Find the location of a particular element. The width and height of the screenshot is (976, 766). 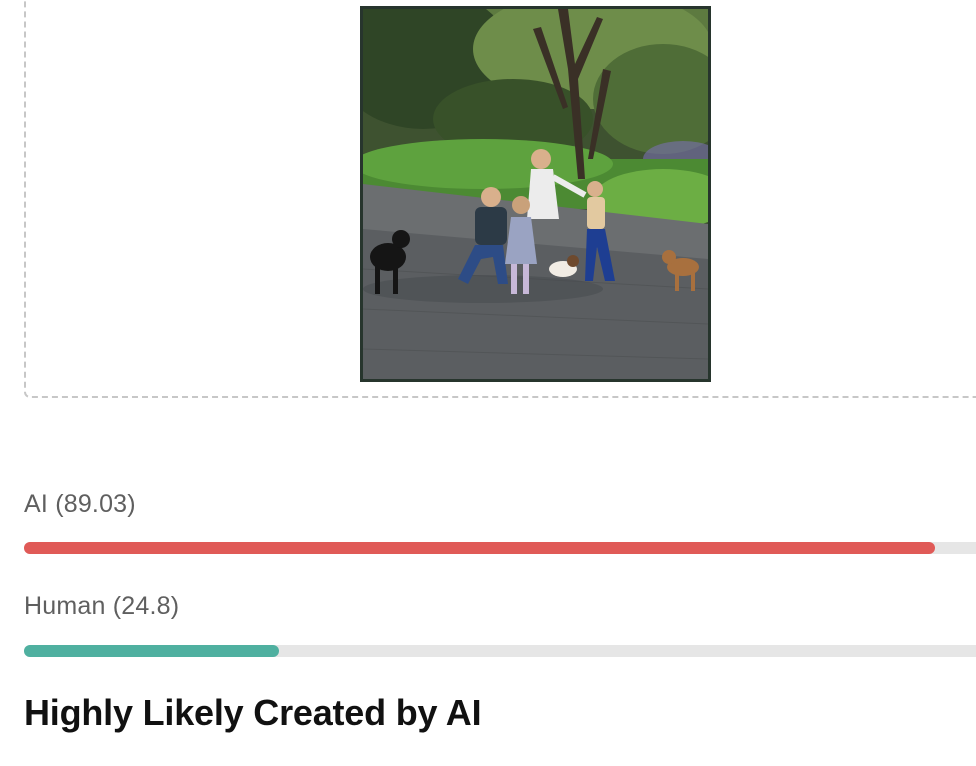

ai-score-value: (89.03) is located at coordinates (95, 504).